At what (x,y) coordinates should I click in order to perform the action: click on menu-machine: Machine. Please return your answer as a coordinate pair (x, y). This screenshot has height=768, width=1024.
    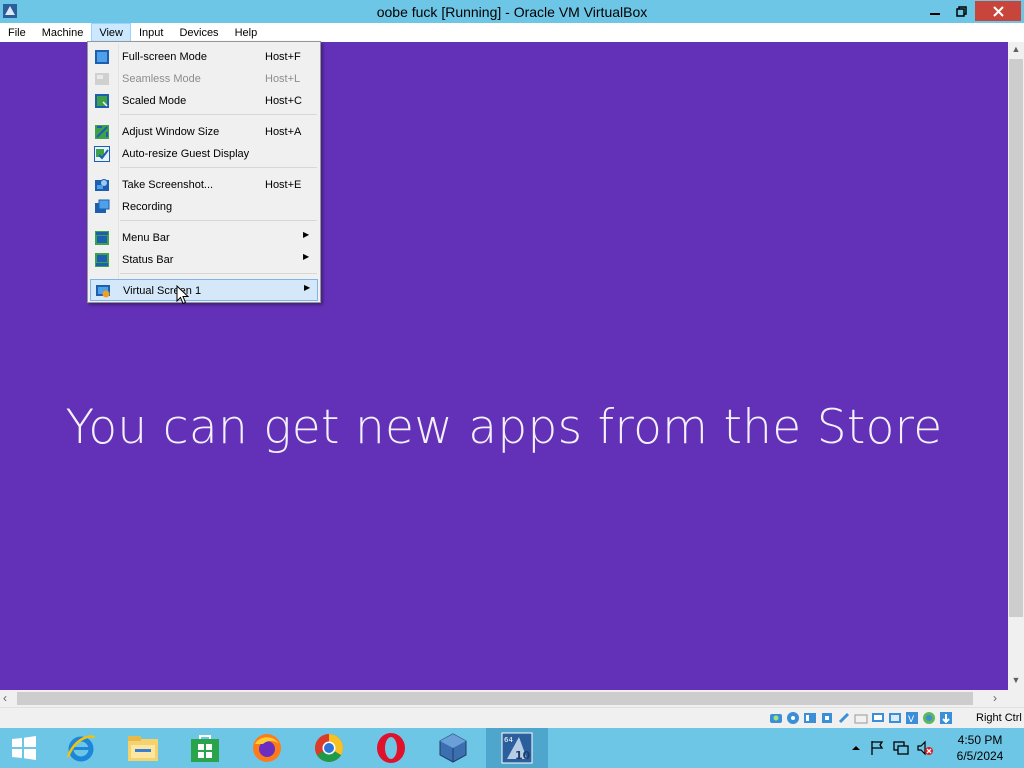
    Looking at the image, I should click on (63, 32).